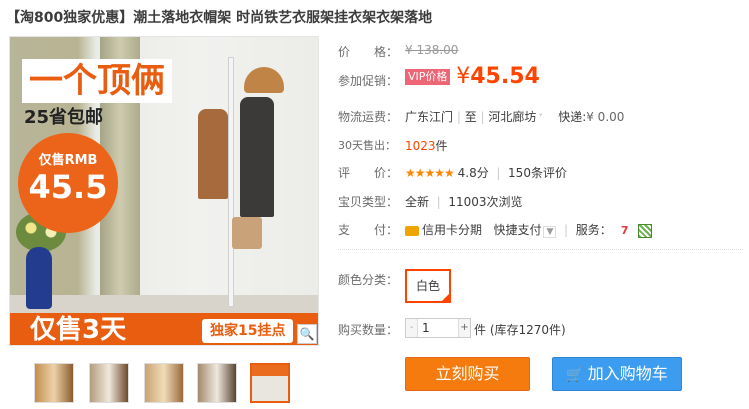 The height and width of the screenshot is (409, 749). What do you see at coordinates (368, 173) in the screenshot?
I see `rating-label: 评 价：` at bounding box center [368, 173].